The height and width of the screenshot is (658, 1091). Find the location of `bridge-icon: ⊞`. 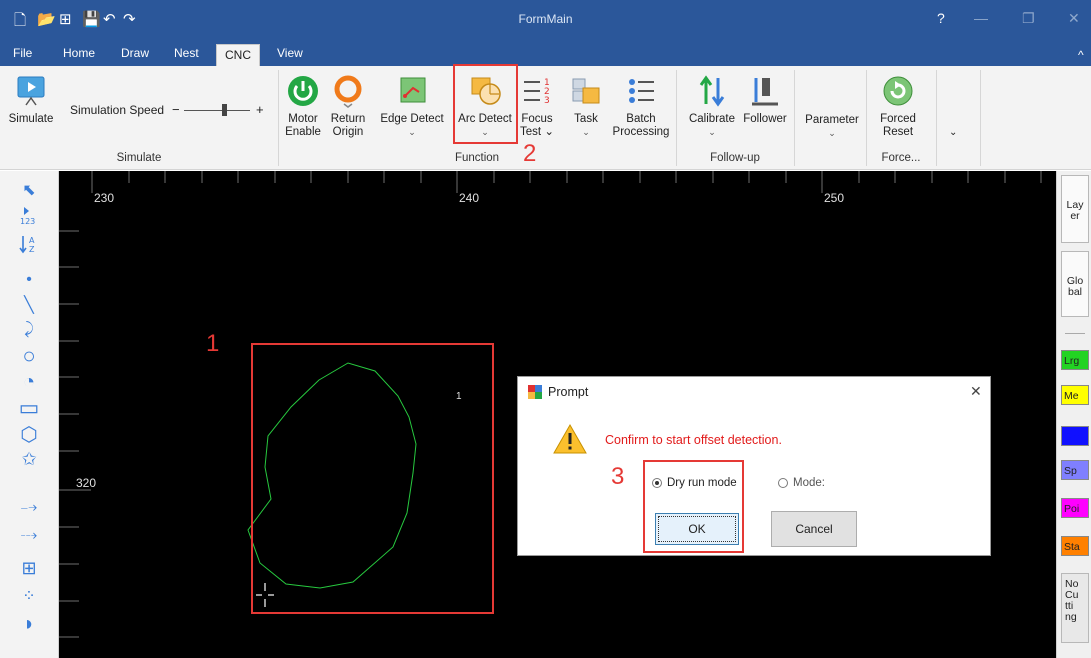

bridge-icon: ⊞ is located at coordinates (29, 568).